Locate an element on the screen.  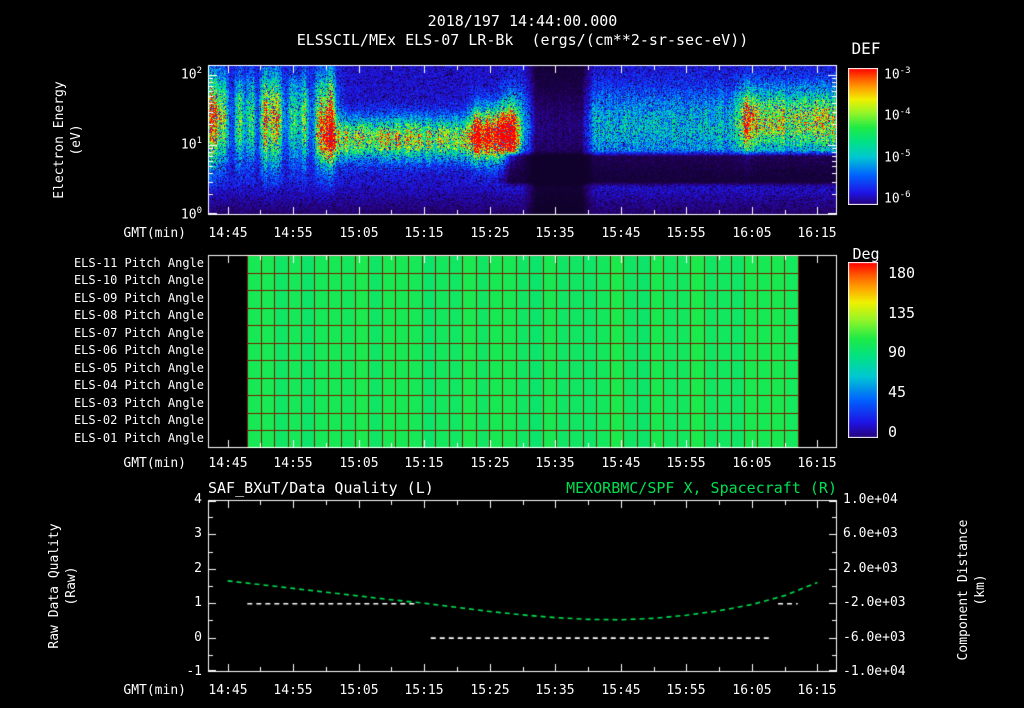
energy-axis-tick: 102 is located at coordinates (179, 74).